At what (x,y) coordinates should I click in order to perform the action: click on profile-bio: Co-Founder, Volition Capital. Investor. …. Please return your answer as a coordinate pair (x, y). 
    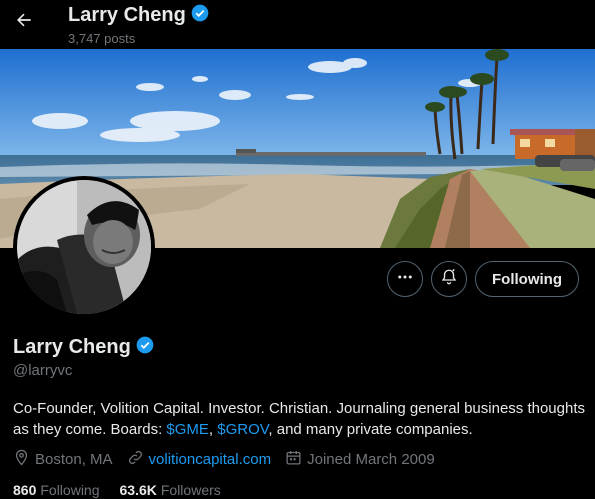
    Looking at the image, I should click on (300, 419).